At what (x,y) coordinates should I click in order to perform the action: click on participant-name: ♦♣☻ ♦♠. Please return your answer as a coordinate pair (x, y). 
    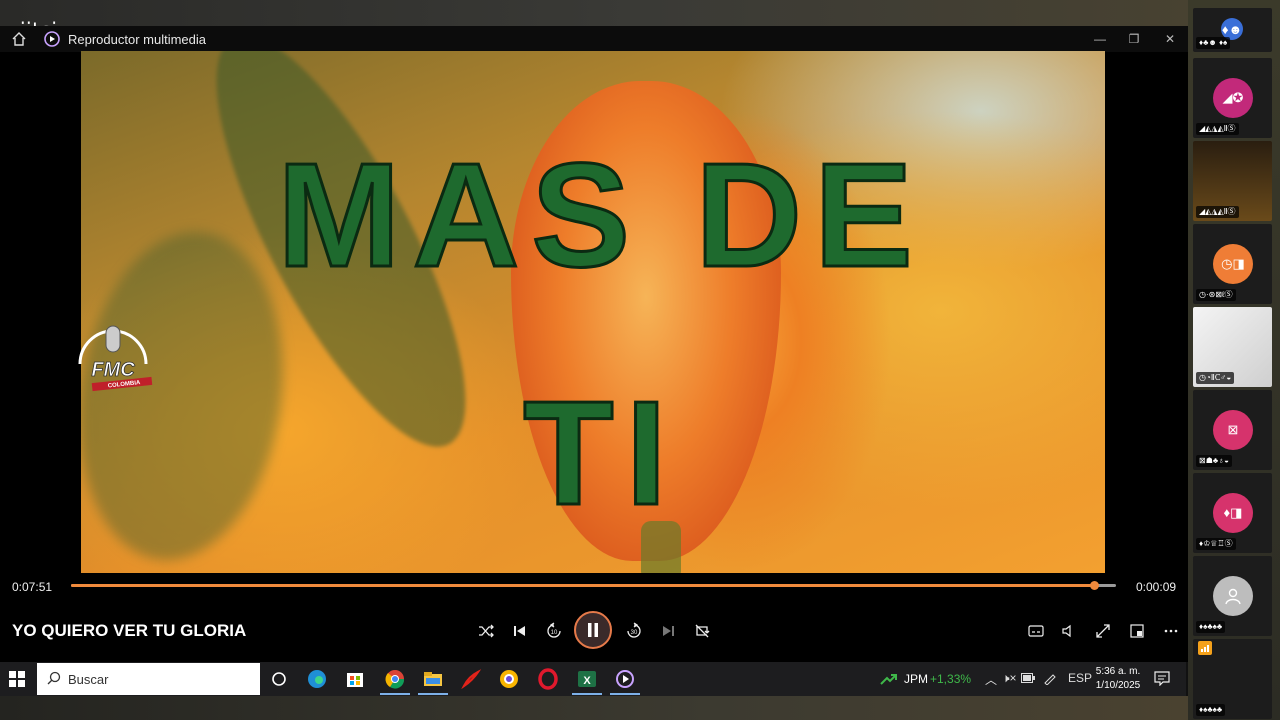
    Looking at the image, I should click on (1213, 43).